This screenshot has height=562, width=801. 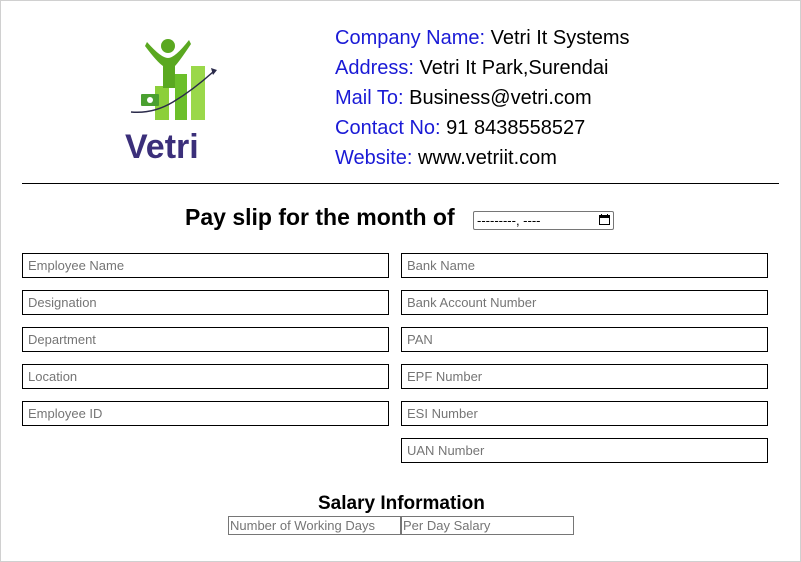 I want to click on address-value: Vetri It Park,Surendai, so click(x=514, y=68).